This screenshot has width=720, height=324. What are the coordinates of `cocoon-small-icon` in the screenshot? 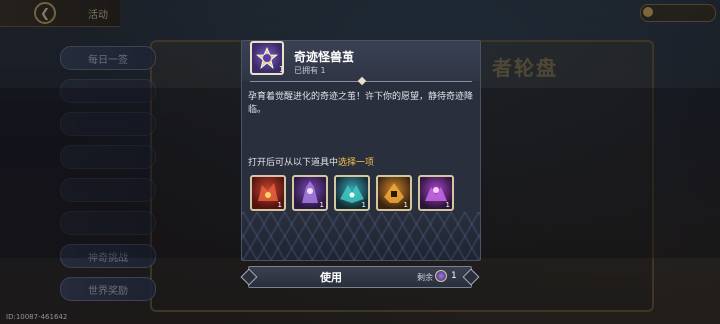 It's located at (441, 276).